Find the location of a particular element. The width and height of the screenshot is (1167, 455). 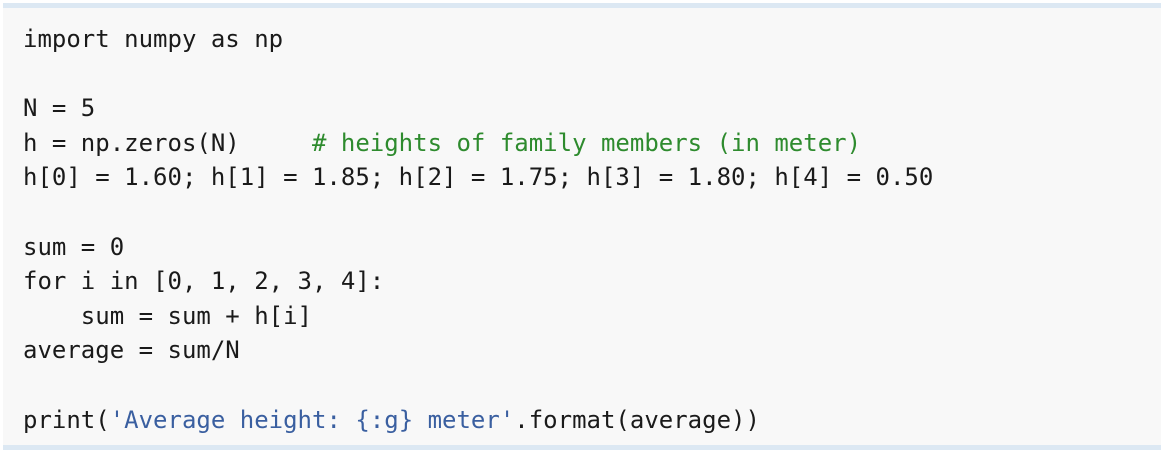

code-line: sum = 0 is located at coordinates (478, 247).